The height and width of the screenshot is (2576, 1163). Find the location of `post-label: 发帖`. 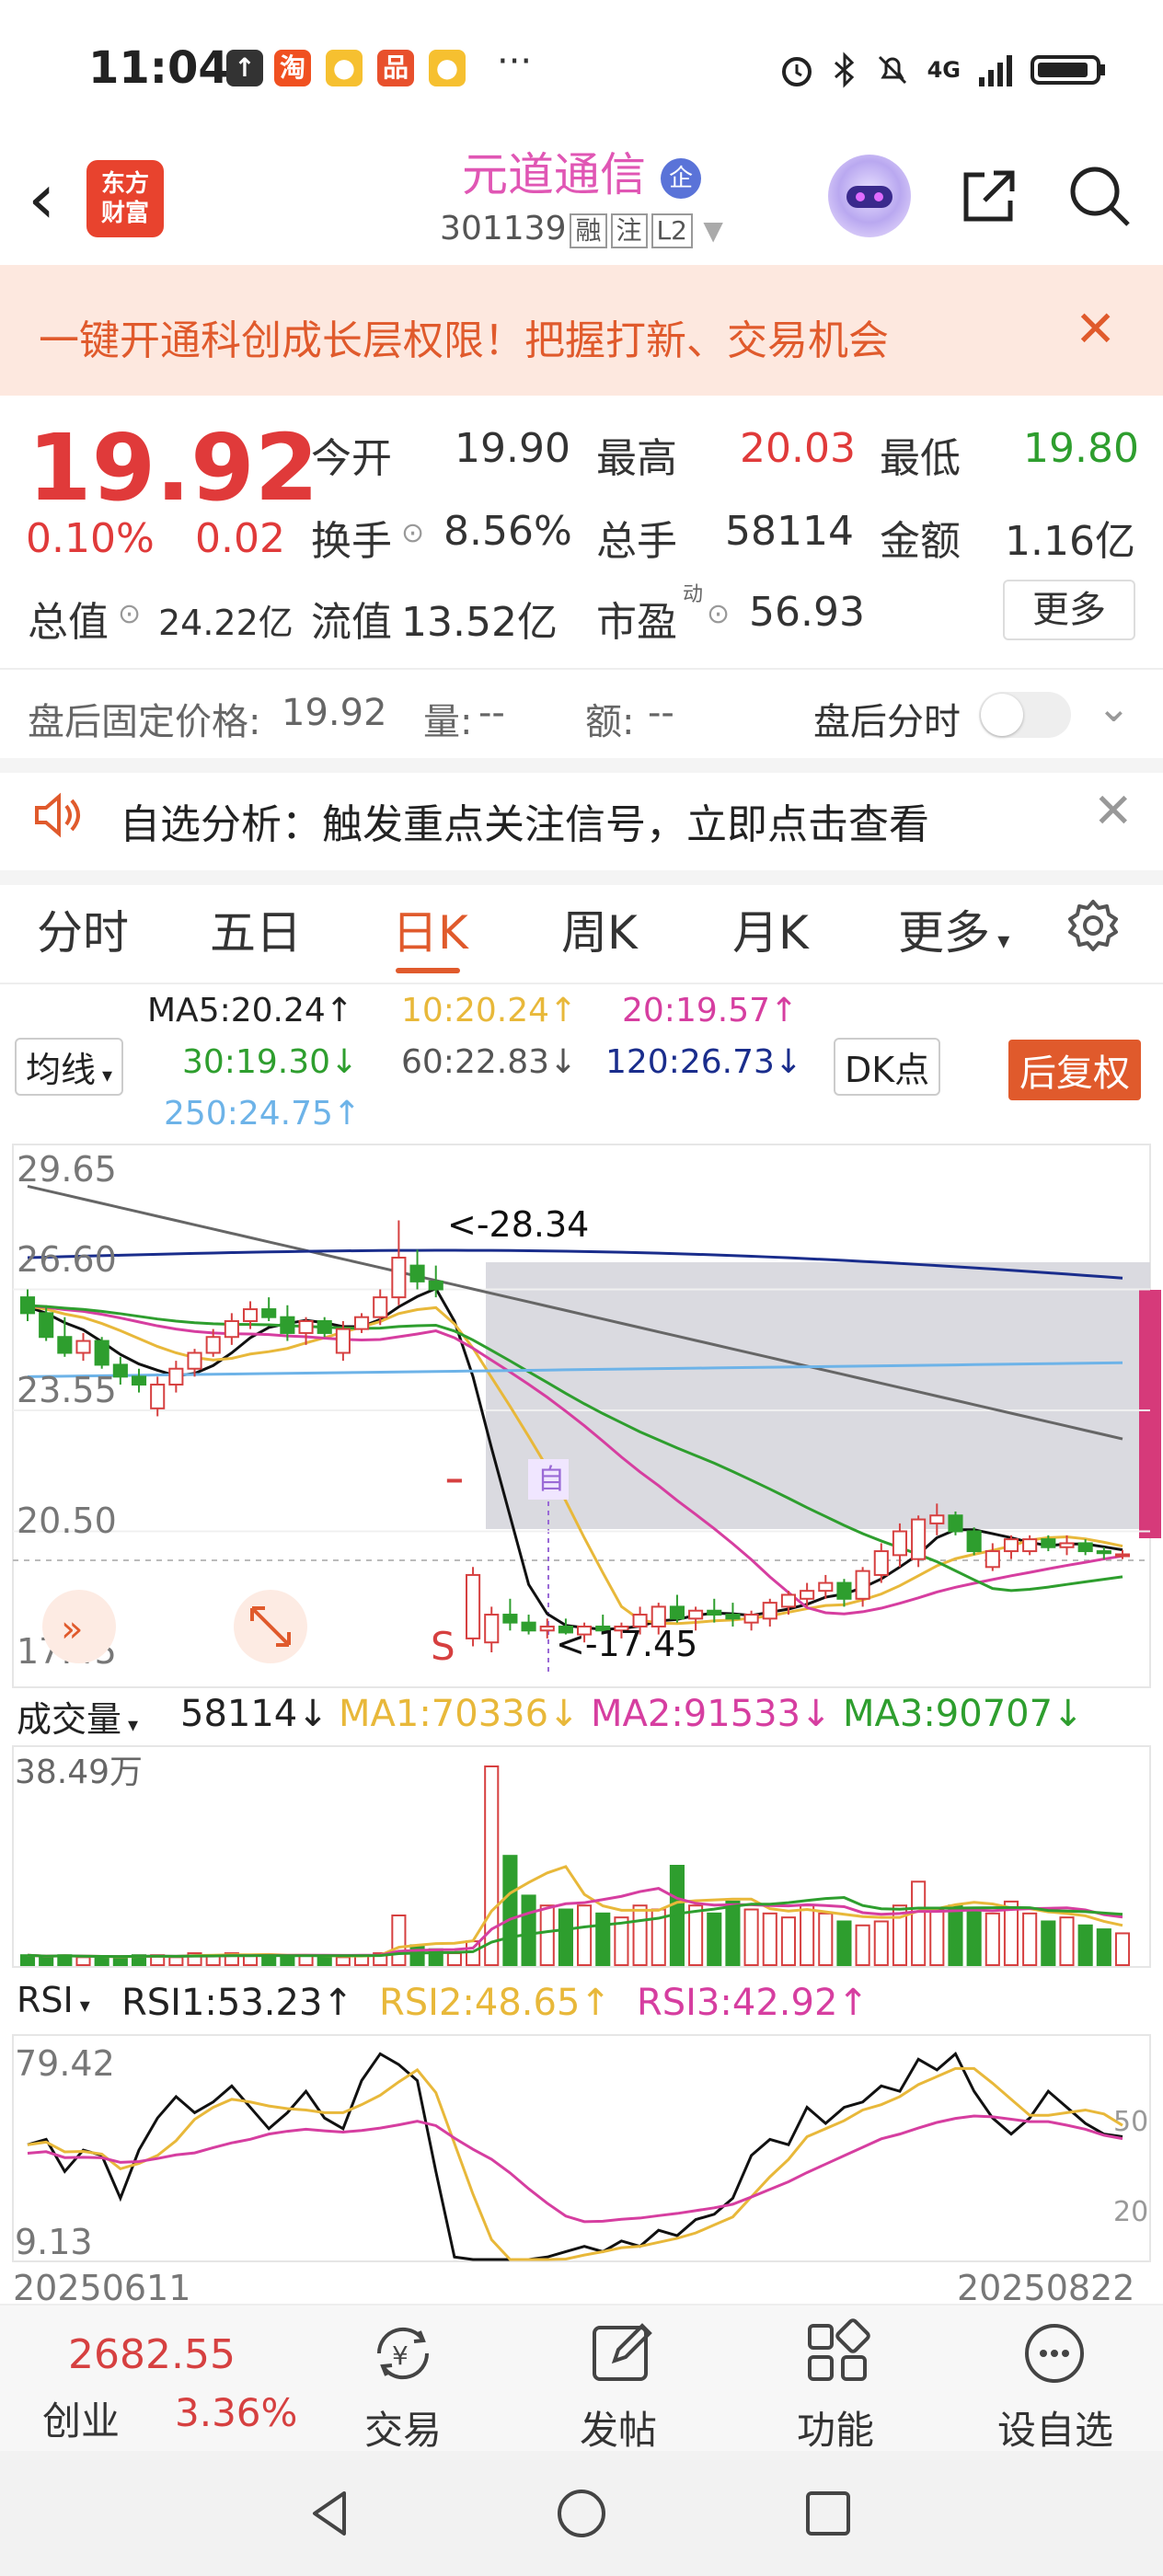

post-label: 发帖 is located at coordinates (619, 2427).